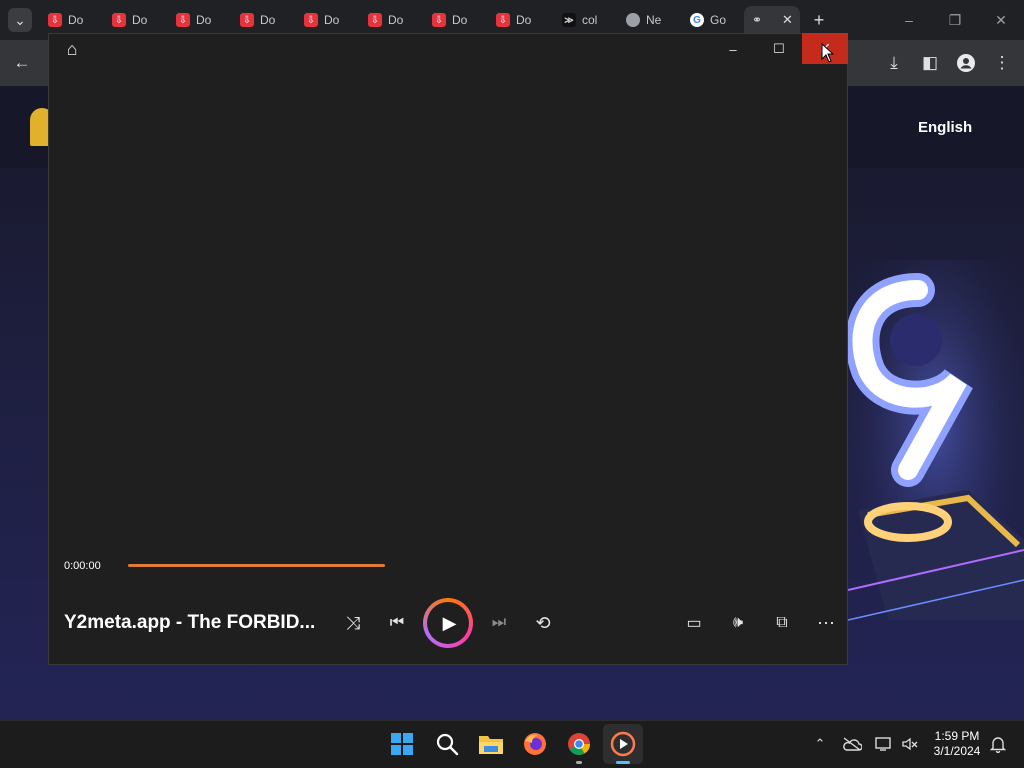 The width and height of the screenshot is (1024, 768). I want to click on tab-9: ≫ col, so click(584, 20).